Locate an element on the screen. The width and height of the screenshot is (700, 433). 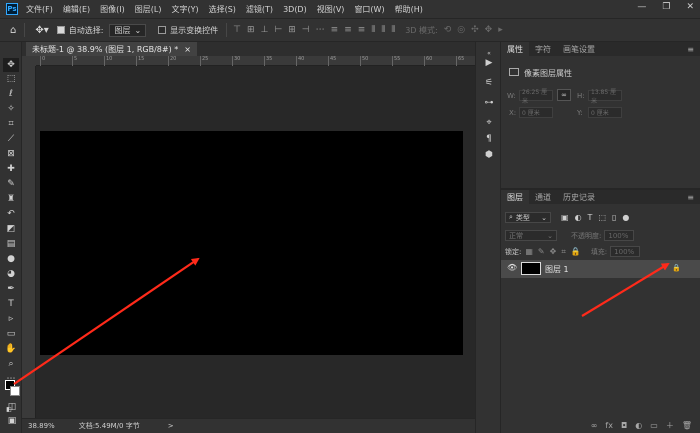
menu-type: 文字(Y) is located at coordinates (184, 9).